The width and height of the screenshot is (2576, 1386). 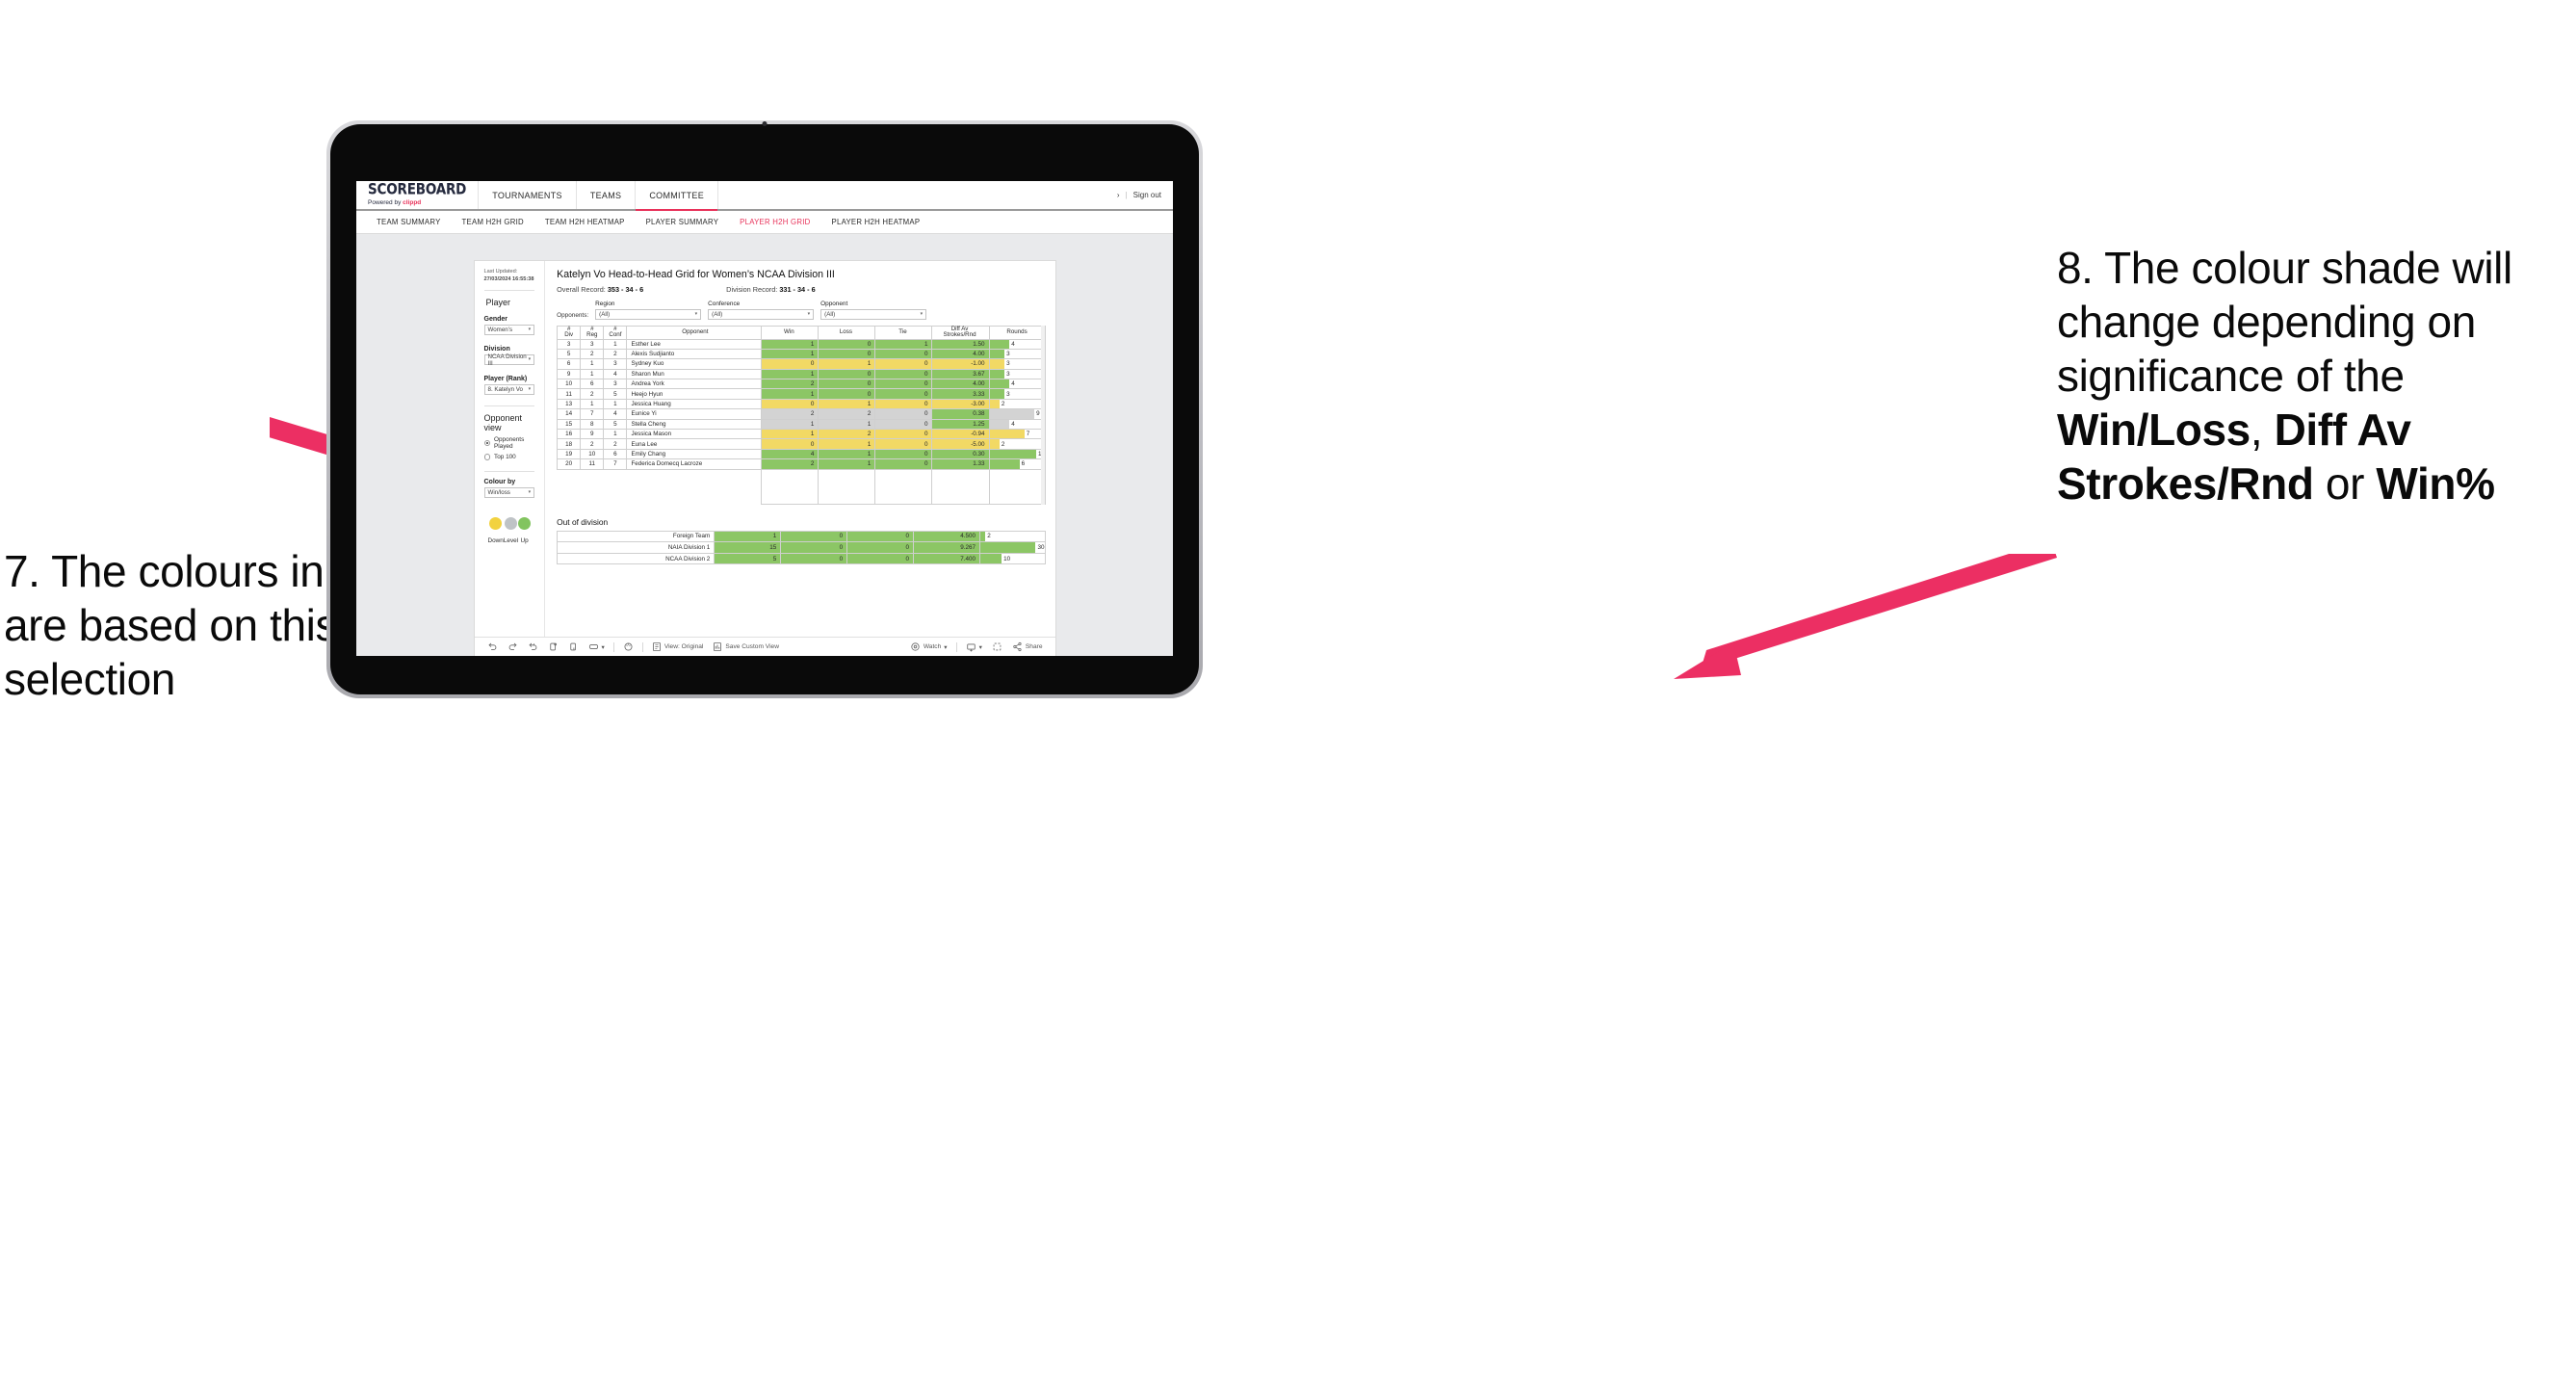 What do you see at coordinates (694, 464) in the screenshot?
I see `cell-opponent: Federica Domecq Lacroze` at bounding box center [694, 464].